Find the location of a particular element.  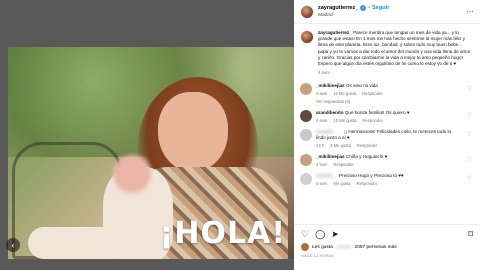

comment-likes: 11 Me gusta is located at coordinates (344, 93).